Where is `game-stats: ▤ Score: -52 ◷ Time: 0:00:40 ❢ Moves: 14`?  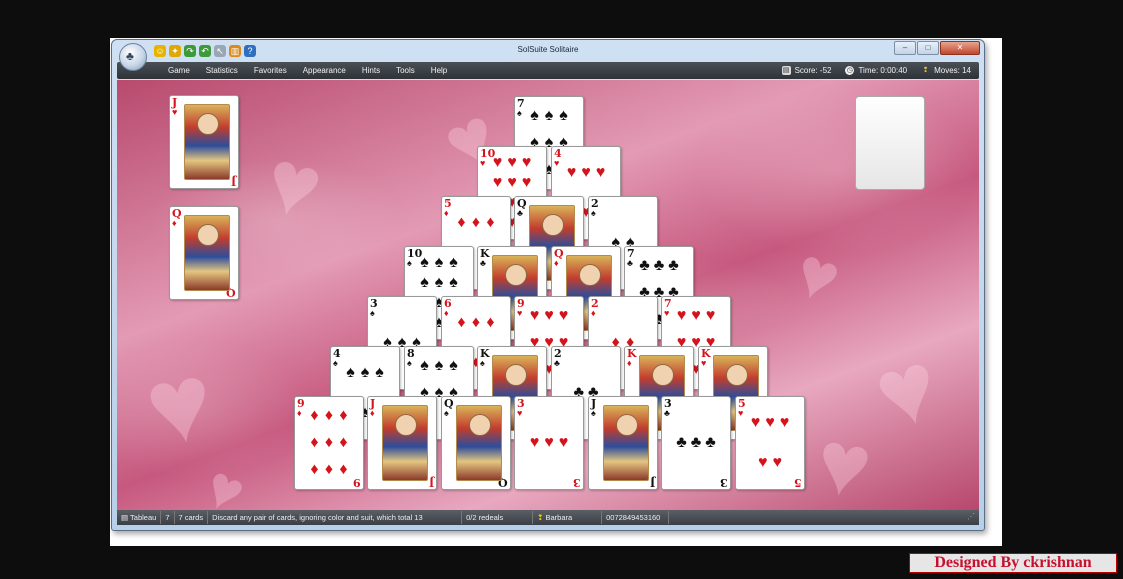
game-stats: ▤ Score: -52 ◷ Time: 0:00:40 ❢ Moves: 14 is located at coordinates (876, 70).